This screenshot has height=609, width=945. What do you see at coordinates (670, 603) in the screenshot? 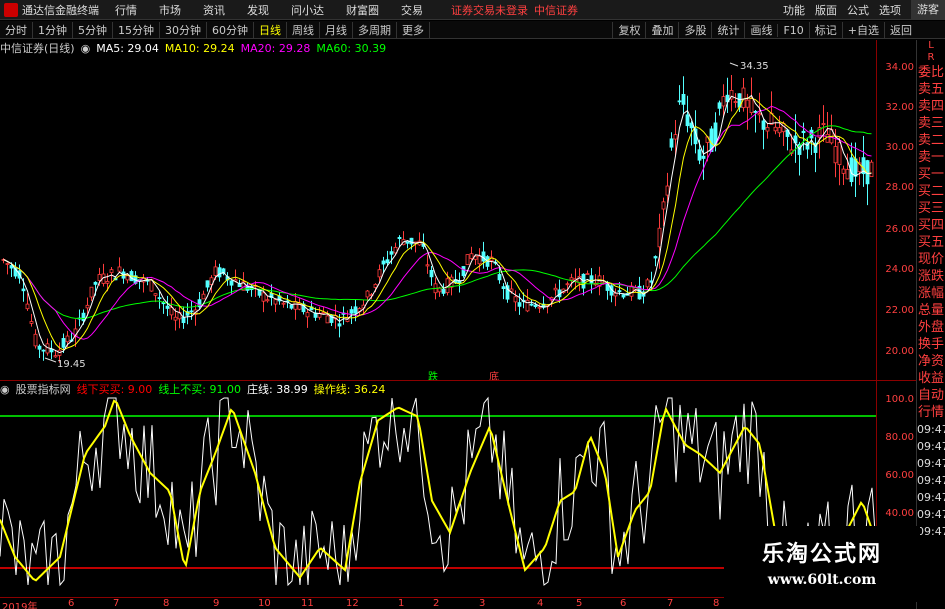
I see `date-tick: 7` at bounding box center [670, 603].